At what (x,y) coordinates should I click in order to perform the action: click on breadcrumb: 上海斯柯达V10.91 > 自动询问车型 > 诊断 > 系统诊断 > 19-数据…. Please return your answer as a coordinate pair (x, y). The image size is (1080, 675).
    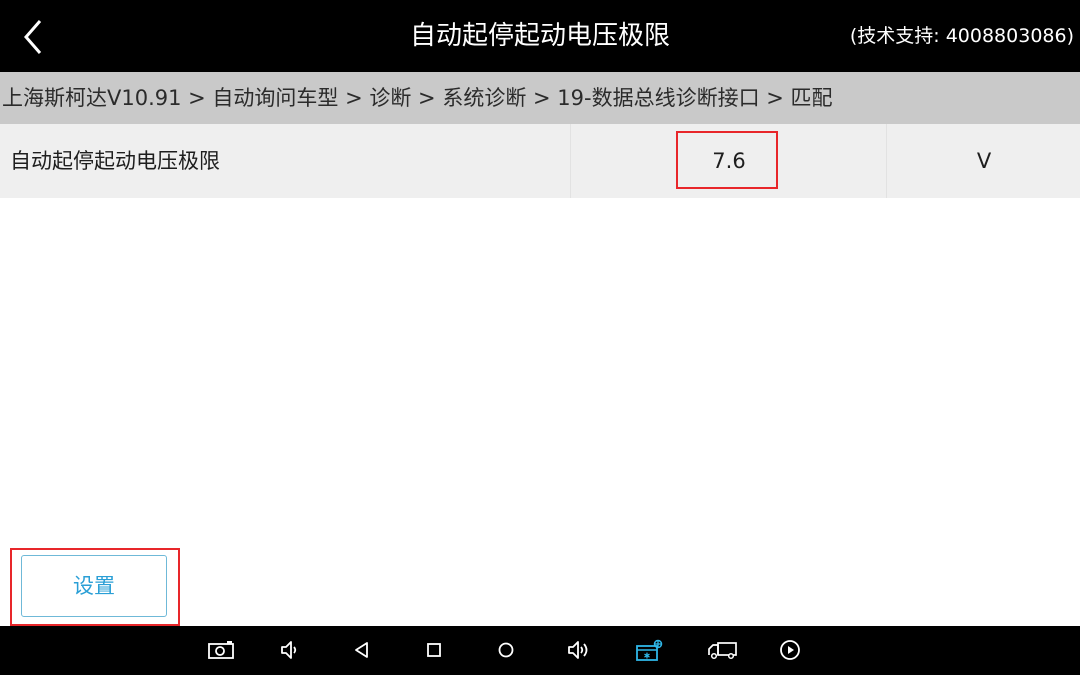
    Looking at the image, I should click on (540, 98).